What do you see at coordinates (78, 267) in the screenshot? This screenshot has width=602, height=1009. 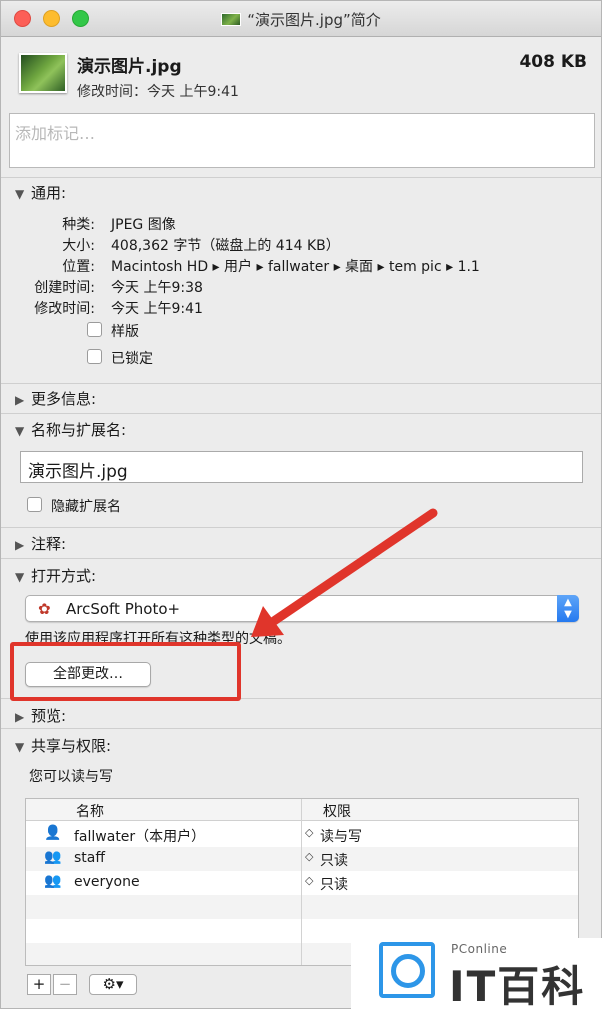 I see `field-location-label: 位置:` at bounding box center [78, 267].